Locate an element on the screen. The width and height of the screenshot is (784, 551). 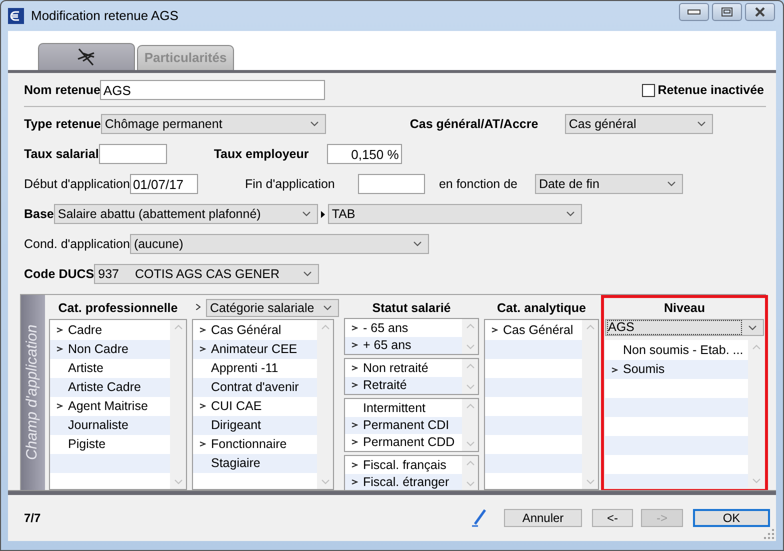
field-label: en fonction de is located at coordinates (478, 184).